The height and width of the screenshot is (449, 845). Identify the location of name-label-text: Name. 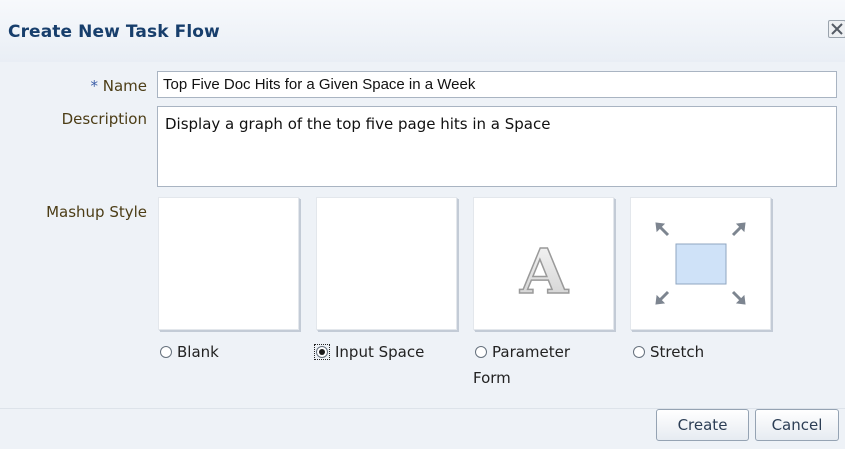
(124, 86).